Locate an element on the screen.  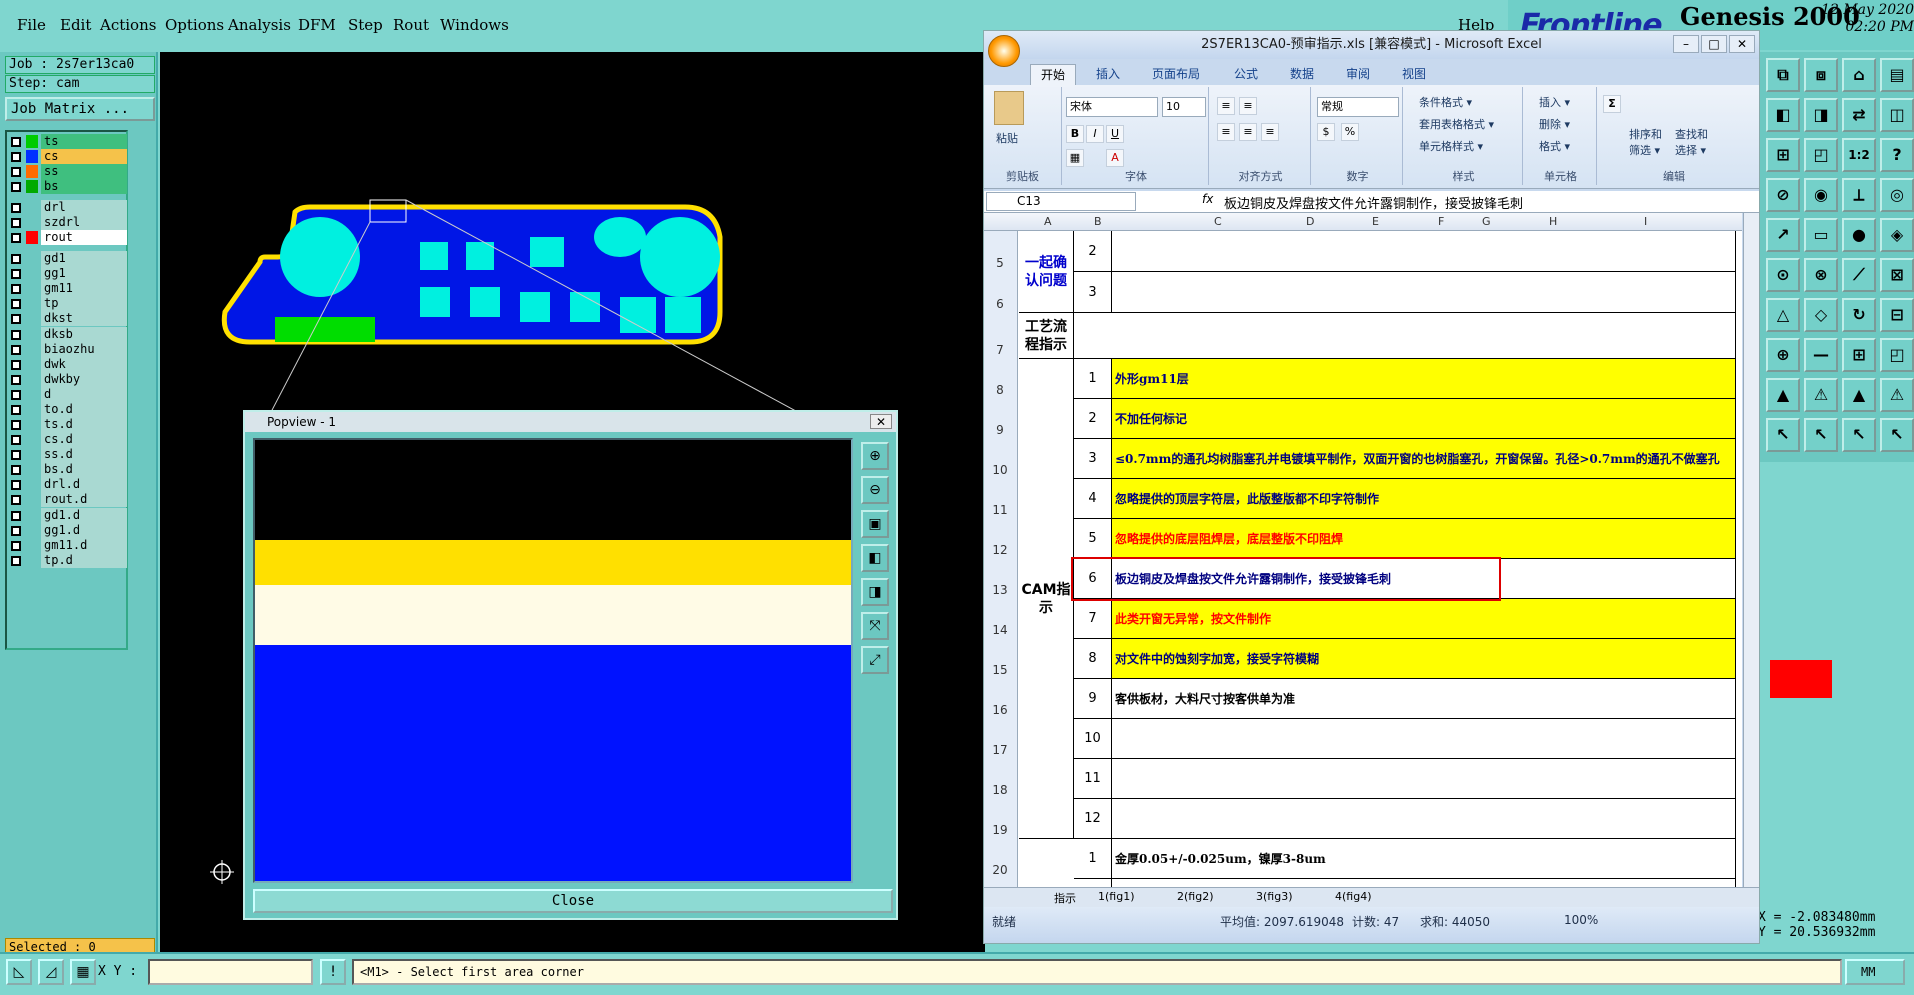
minimize-icon: – is located at coordinates (1686, 44).